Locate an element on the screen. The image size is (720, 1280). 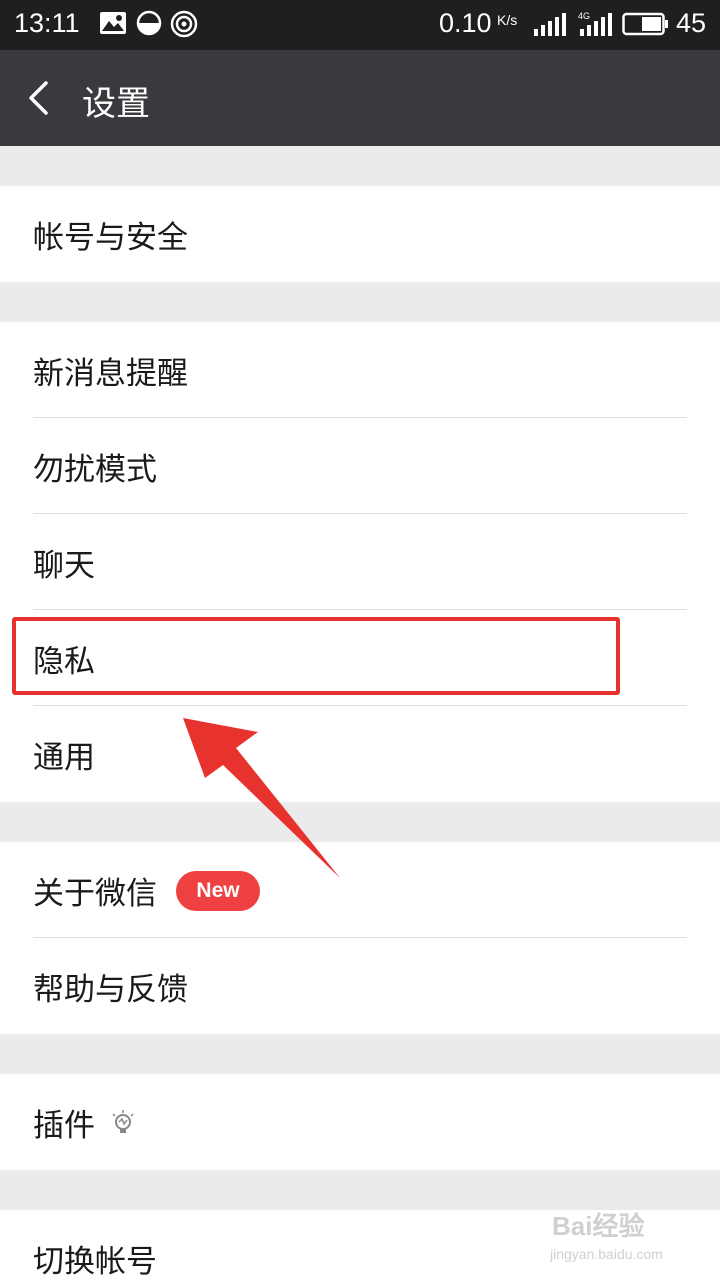
lightbulb-icon is located at coordinates (123, 1121).